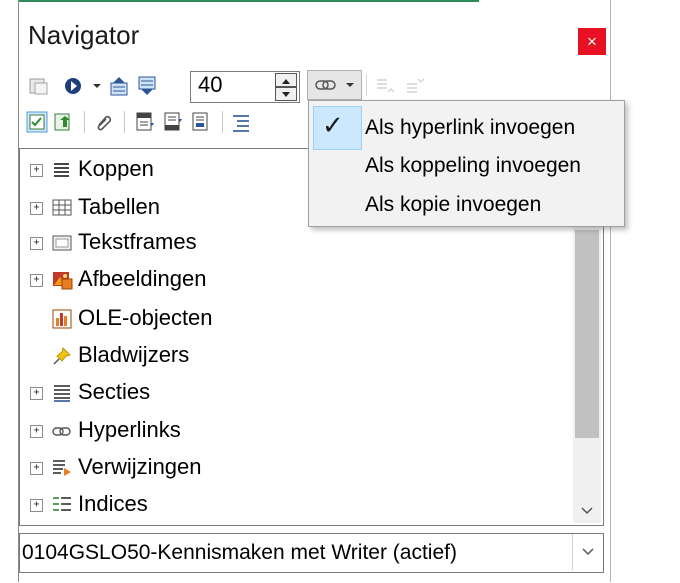 This screenshot has height=583, width=680. What do you see at coordinates (129, 429) in the screenshot?
I see `tree-item-label: Hyperlinks` at bounding box center [129, 429].